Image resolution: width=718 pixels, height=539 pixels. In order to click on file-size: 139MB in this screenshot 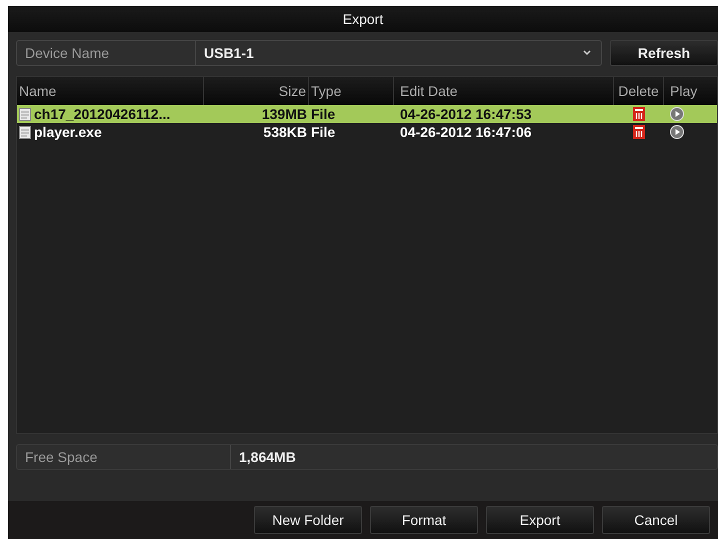, I will do `click(284, 114)`.